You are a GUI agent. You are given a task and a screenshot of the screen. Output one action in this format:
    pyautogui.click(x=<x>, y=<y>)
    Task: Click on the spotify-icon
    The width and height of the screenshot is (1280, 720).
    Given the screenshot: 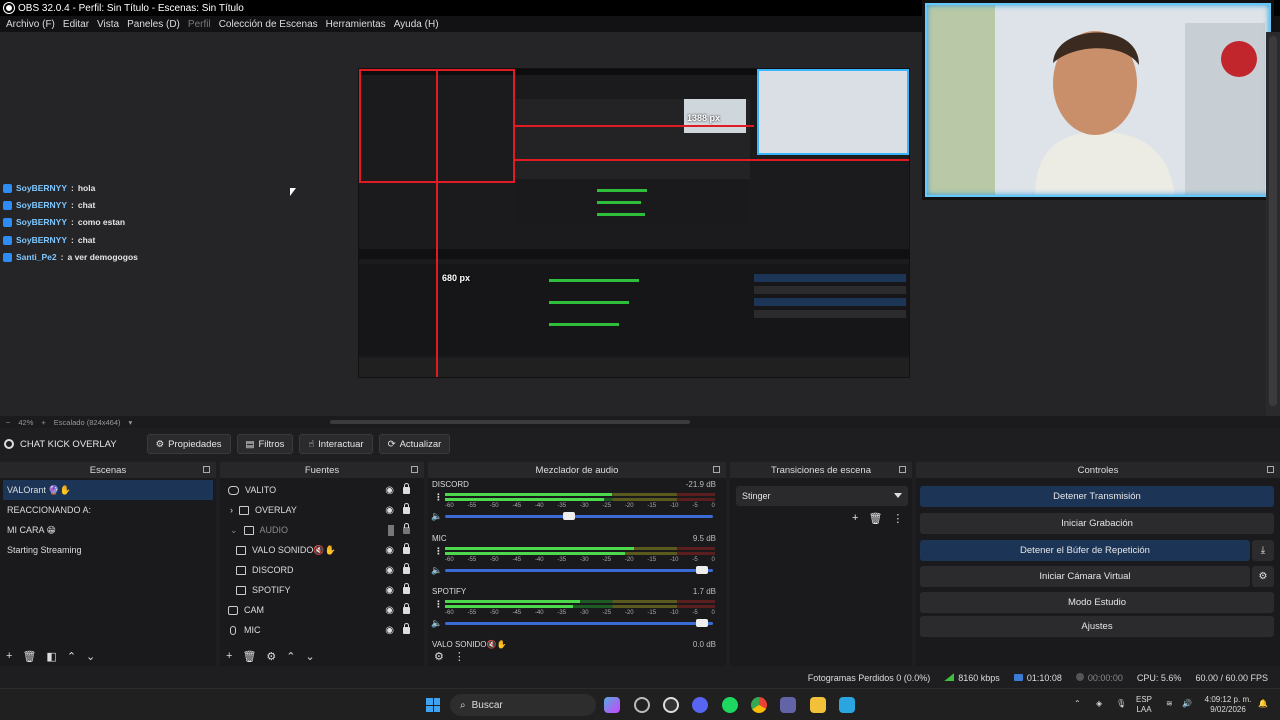 What is the action you would take?
    pyautogui.click(x=730, y=705)
    